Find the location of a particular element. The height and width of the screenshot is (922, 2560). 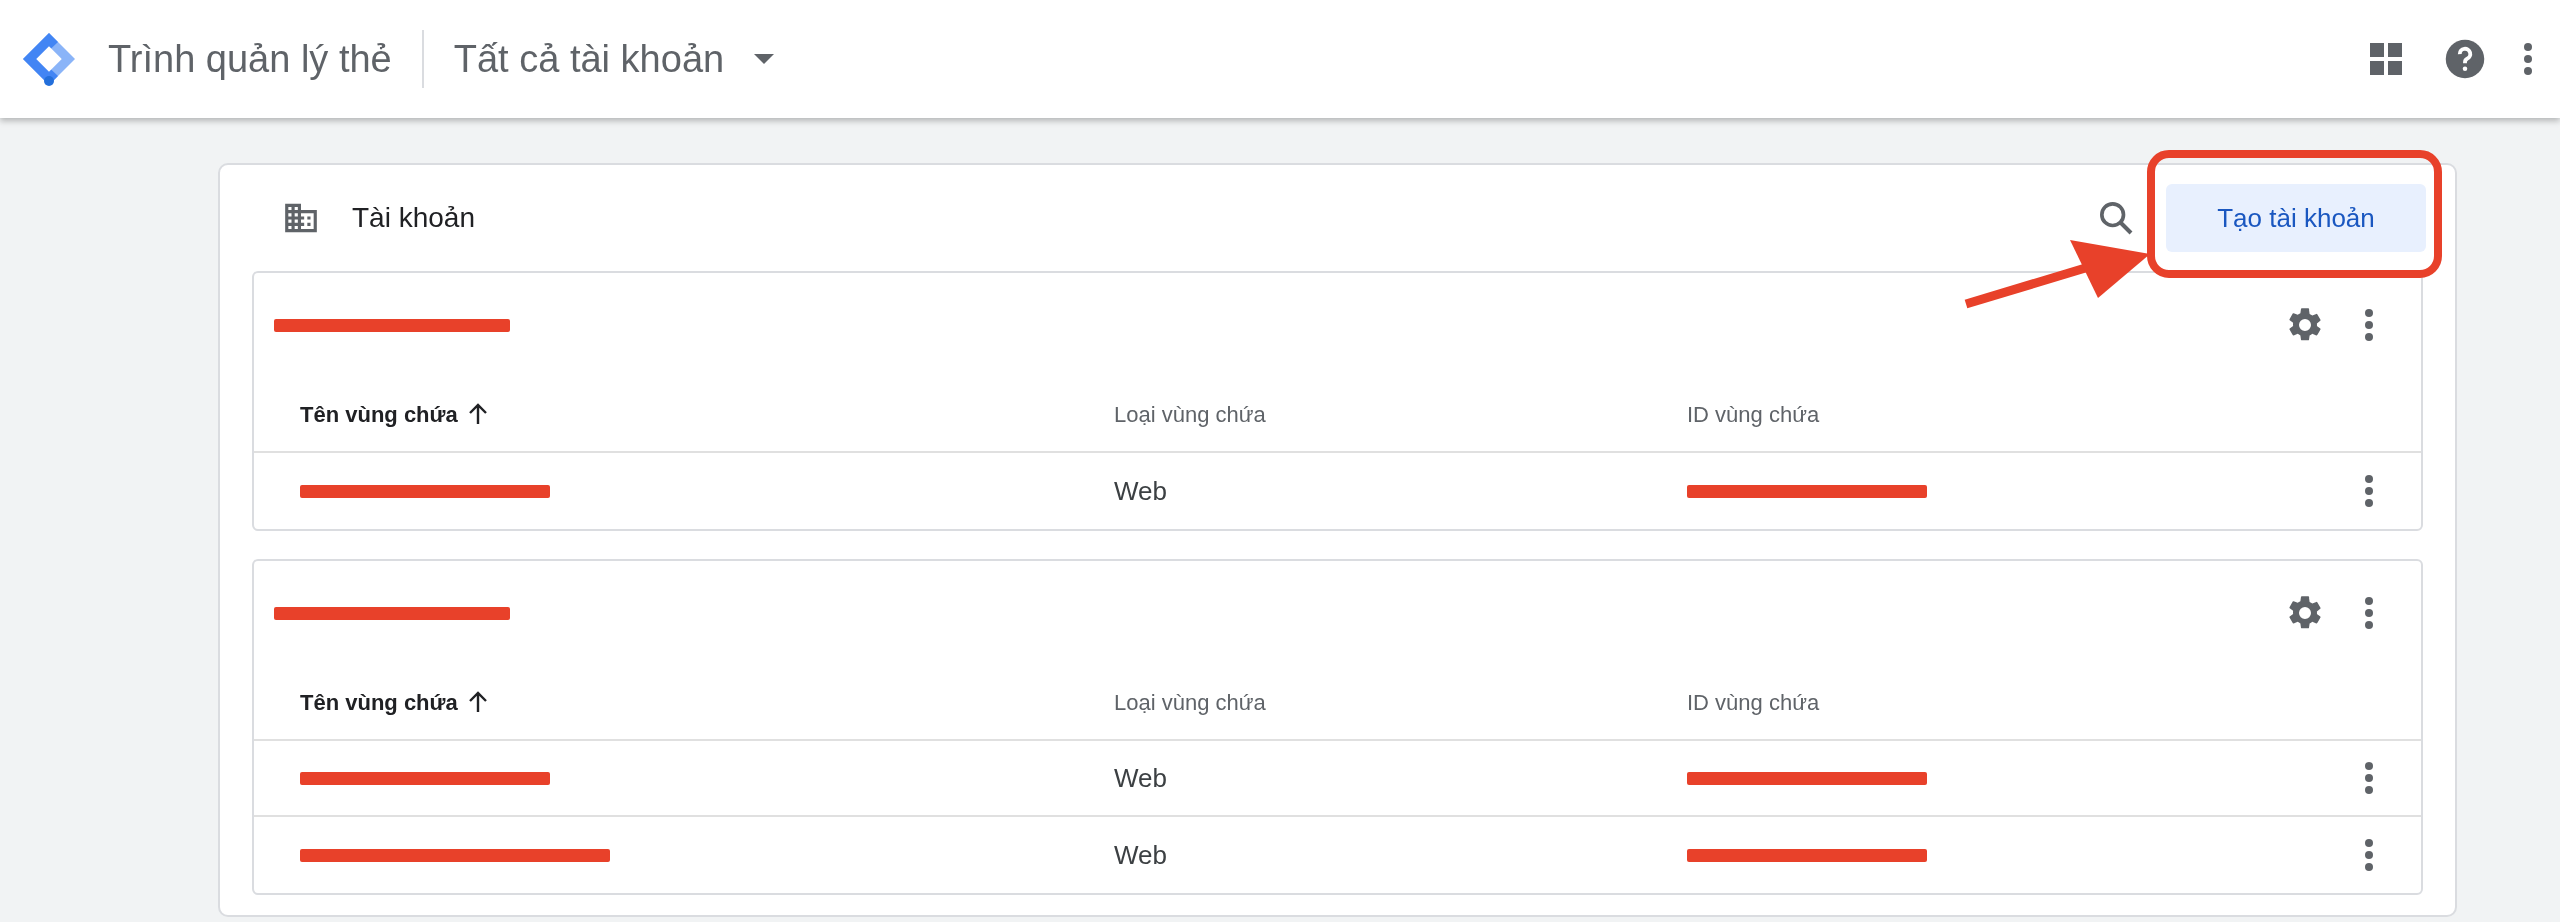

panel-title: Tài khoản is located at coordinates (413, 218).